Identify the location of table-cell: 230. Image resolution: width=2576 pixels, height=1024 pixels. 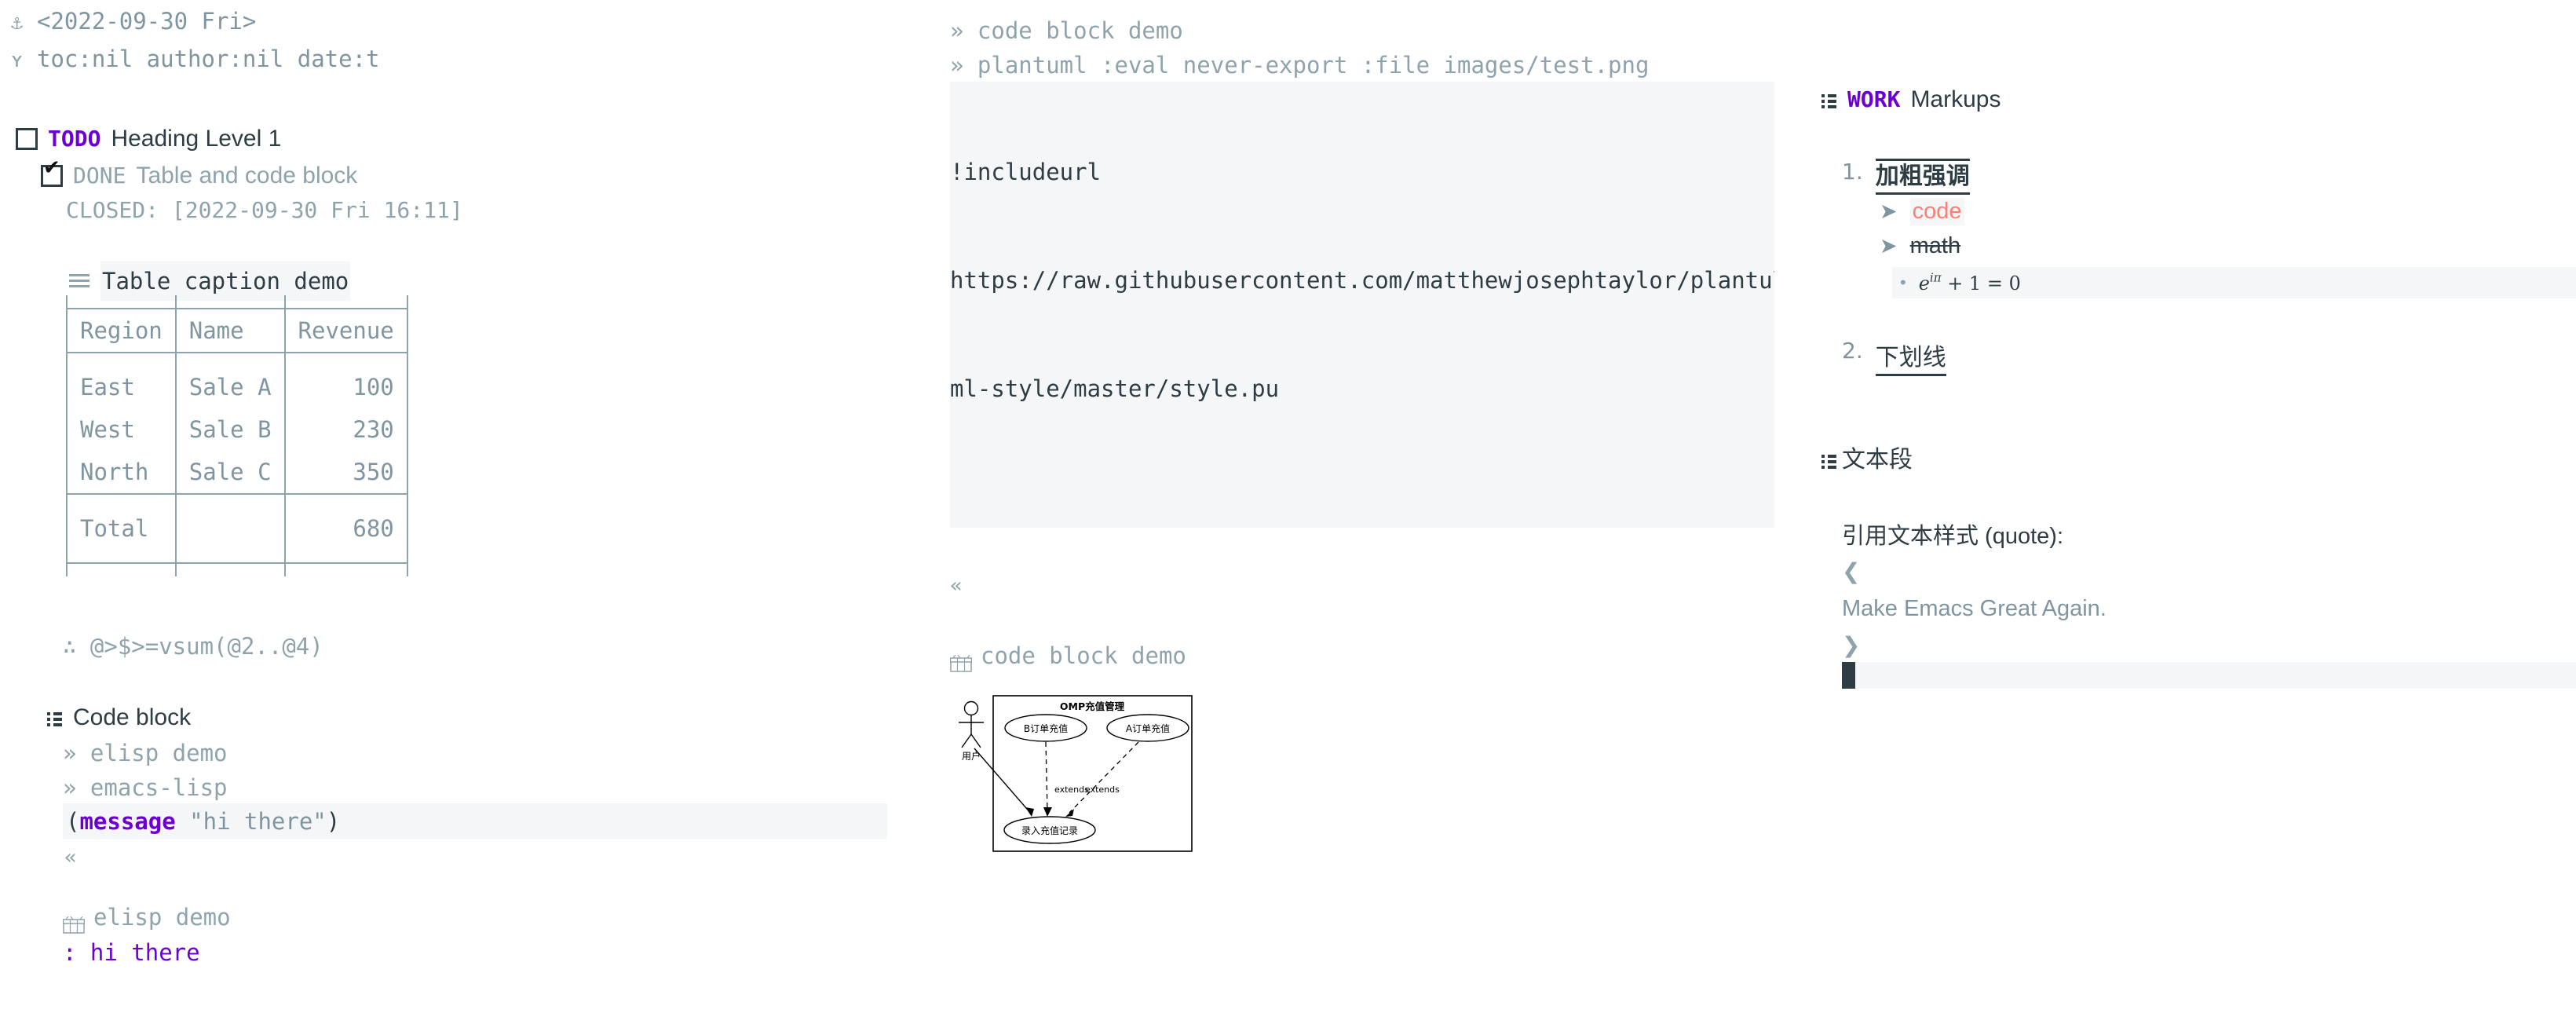
(345, 429).